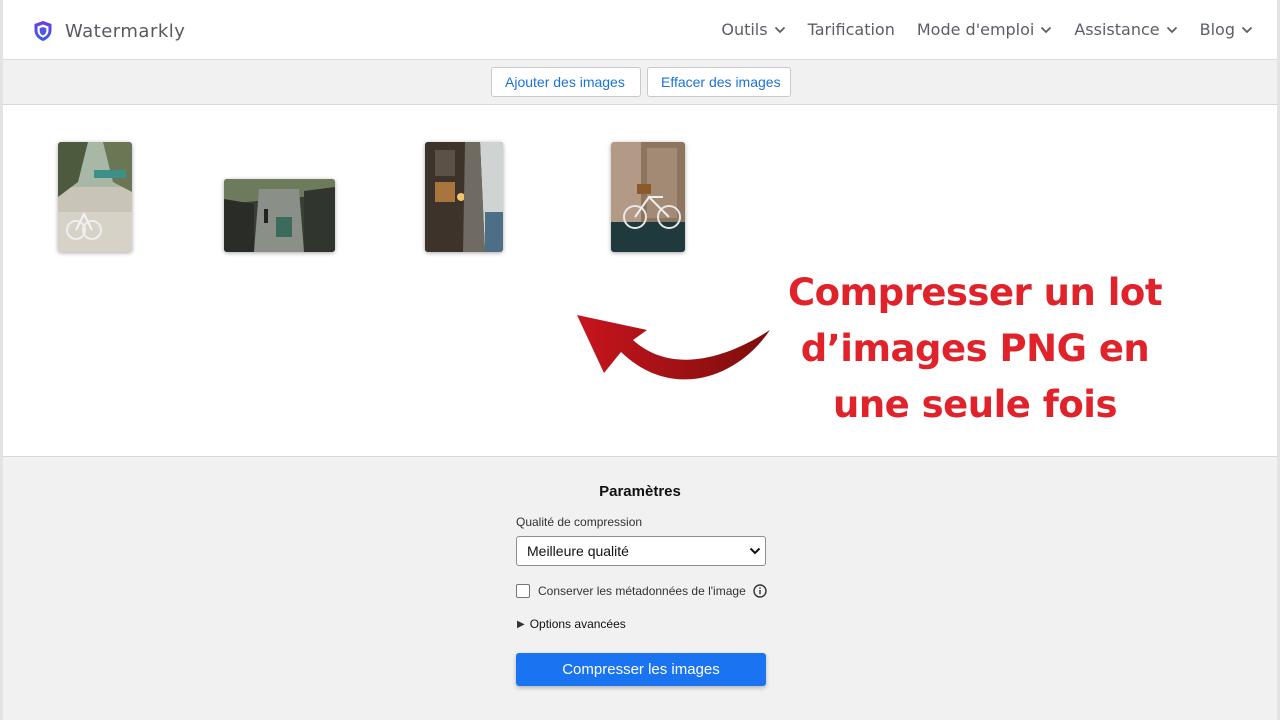 Image resolution: width=1280 pixels, height=720 pixels. I want to click on headline-line: d’images PNG en, so click(975, 348).